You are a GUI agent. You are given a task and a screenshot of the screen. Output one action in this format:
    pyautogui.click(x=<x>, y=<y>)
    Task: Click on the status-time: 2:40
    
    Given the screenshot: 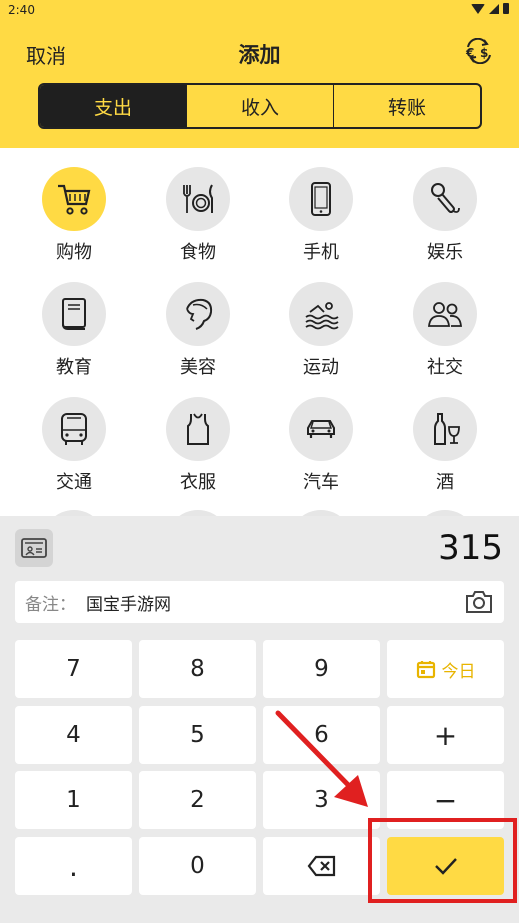 What is the action you would take?
    pyautogui.click(x=21, y=10)
    